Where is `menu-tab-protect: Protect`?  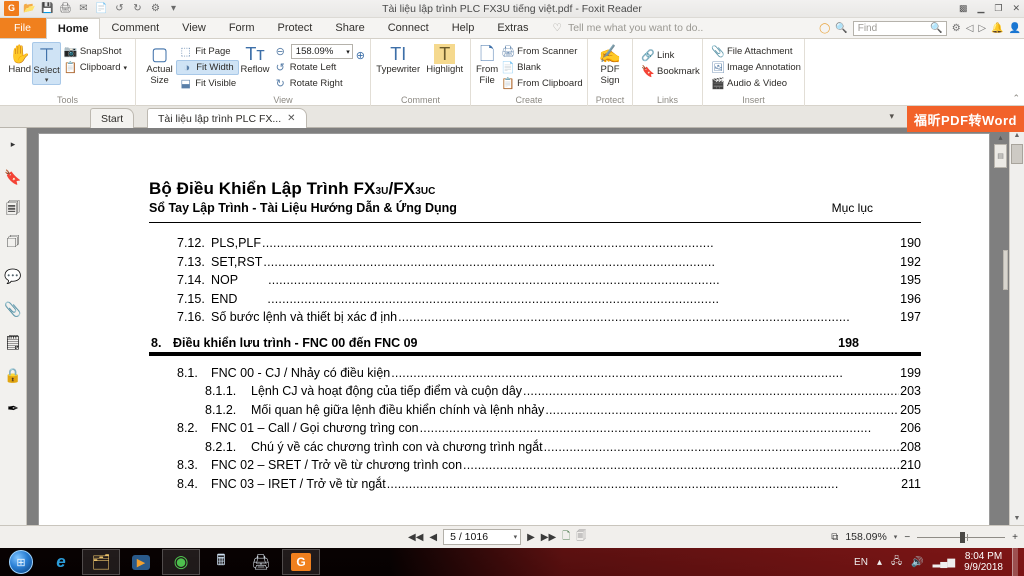
menu-tab-protect: Protect is located at coordinates (296, 28).